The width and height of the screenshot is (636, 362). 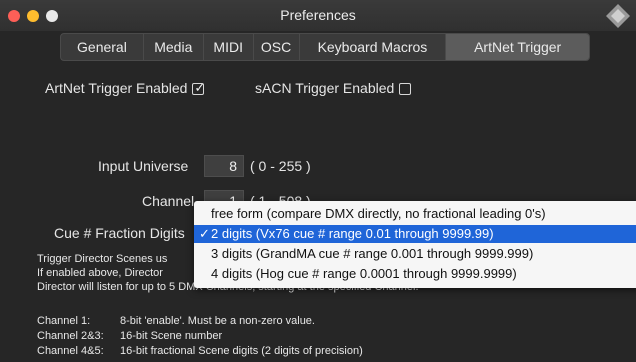 What do you see at coordinates (277, 47) in the screenshot?
I see `tab-osc: OSC` at bounding box center [277, 47].